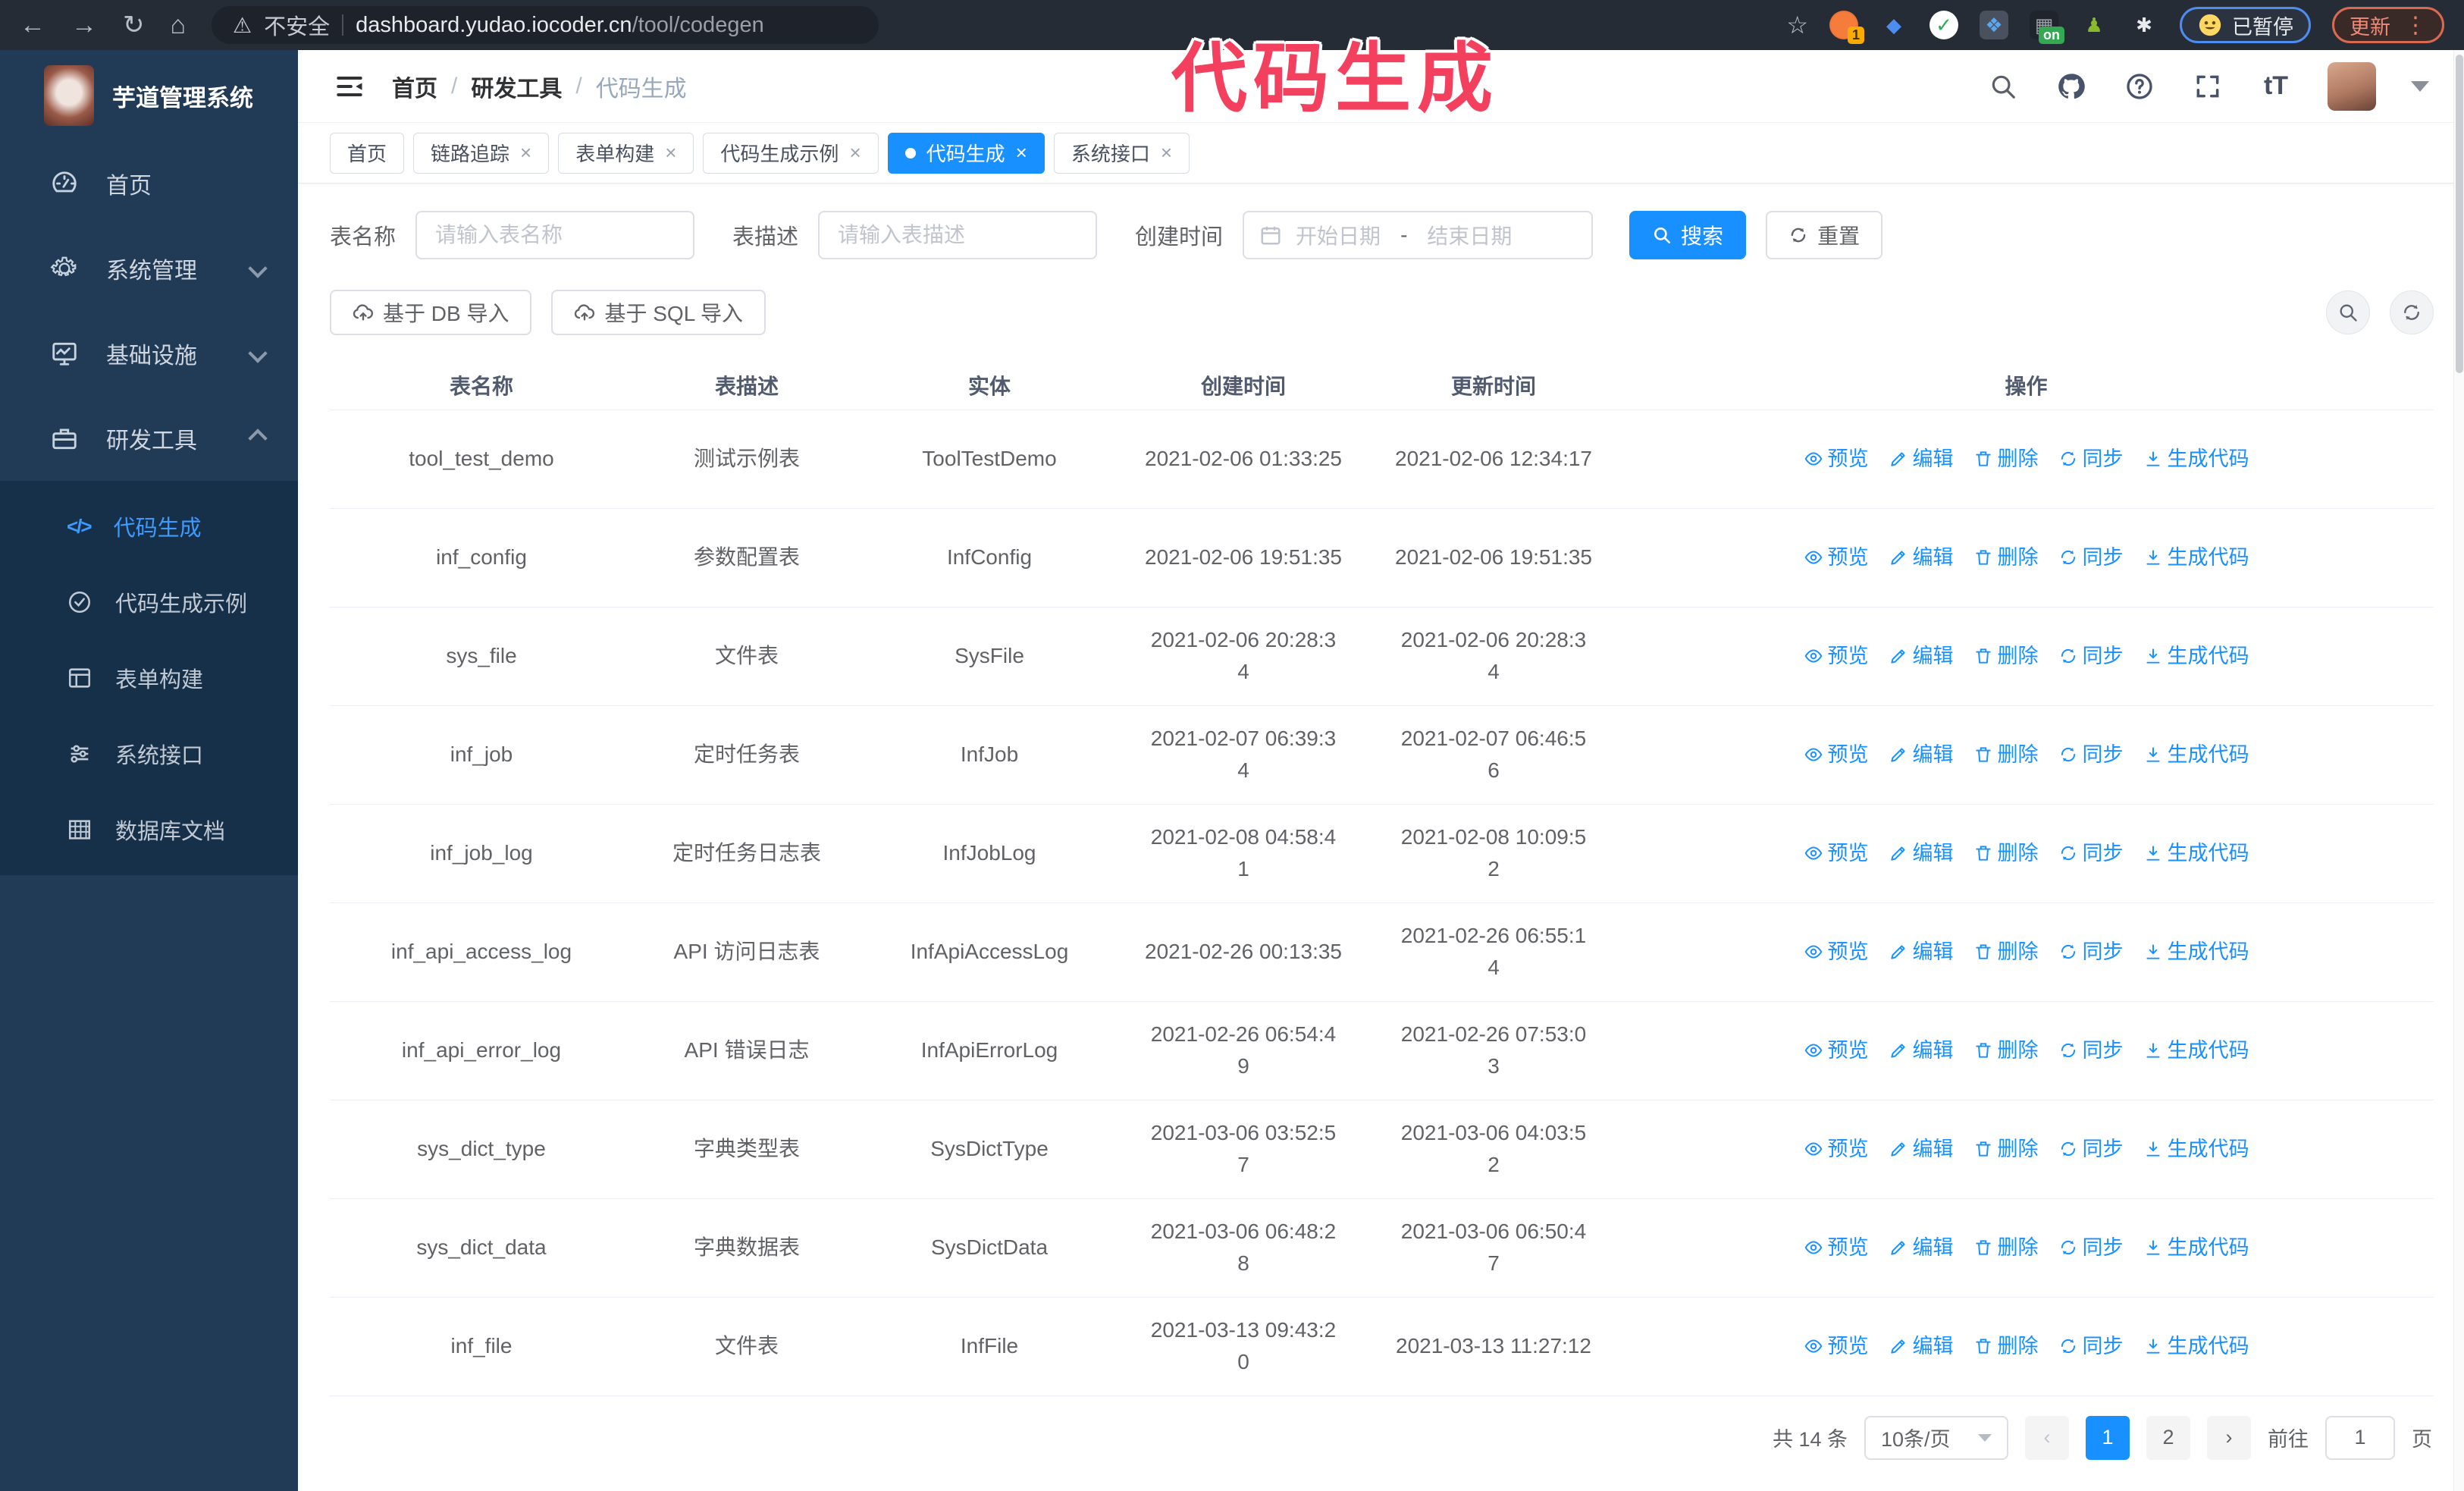 The image size is (2464, 1491). What do you see at coordinates (516, 86) in the screenshot?
I see `breadcrumb-devtools: 研发工具` at bounding box center [516, 86].